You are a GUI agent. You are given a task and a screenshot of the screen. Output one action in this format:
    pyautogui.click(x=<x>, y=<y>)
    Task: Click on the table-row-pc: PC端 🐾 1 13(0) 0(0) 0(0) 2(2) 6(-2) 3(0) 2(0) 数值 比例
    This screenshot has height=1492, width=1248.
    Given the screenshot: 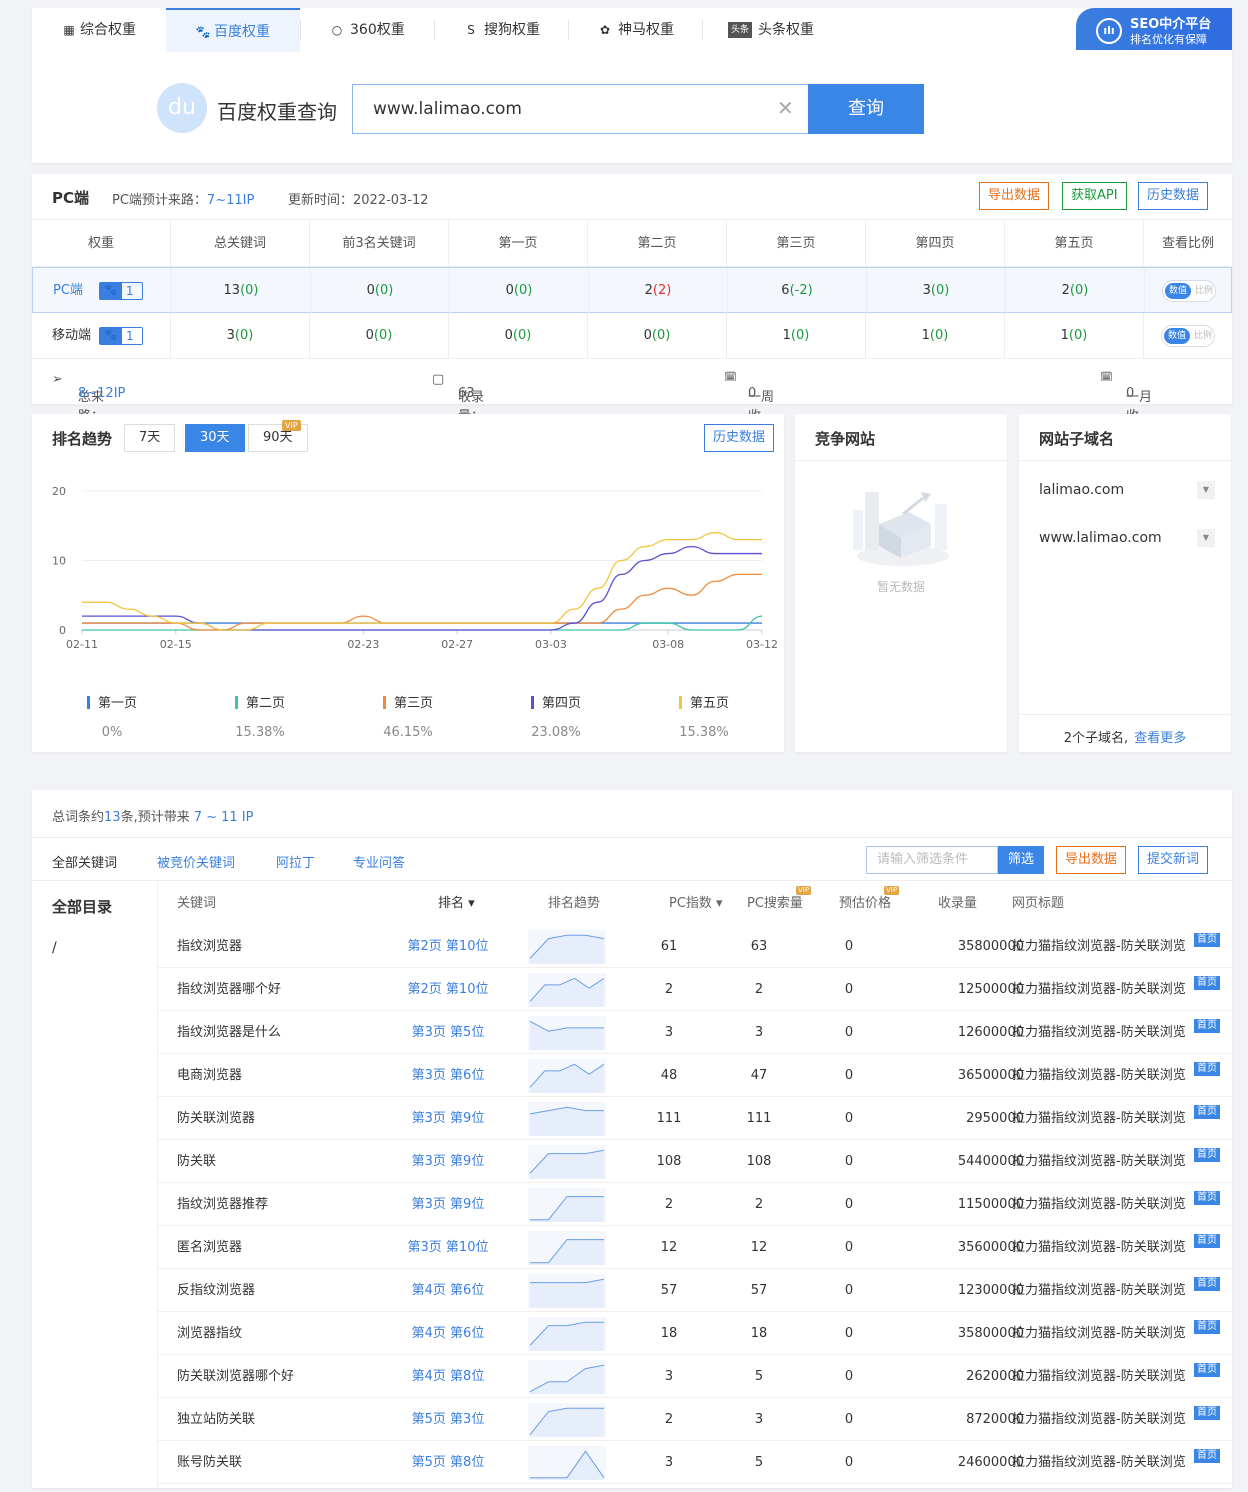 What is the action you would take?
    pyautogui.click(x=632, y=290)
    